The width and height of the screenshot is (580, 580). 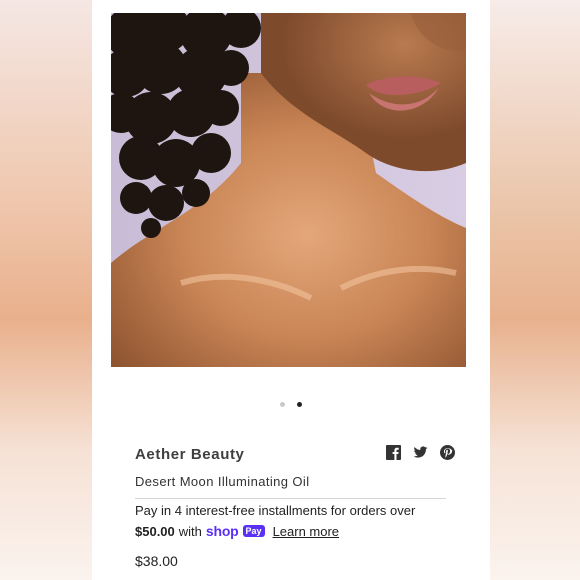 I want to click on carousel-pagination, so click(x=291, y=405).